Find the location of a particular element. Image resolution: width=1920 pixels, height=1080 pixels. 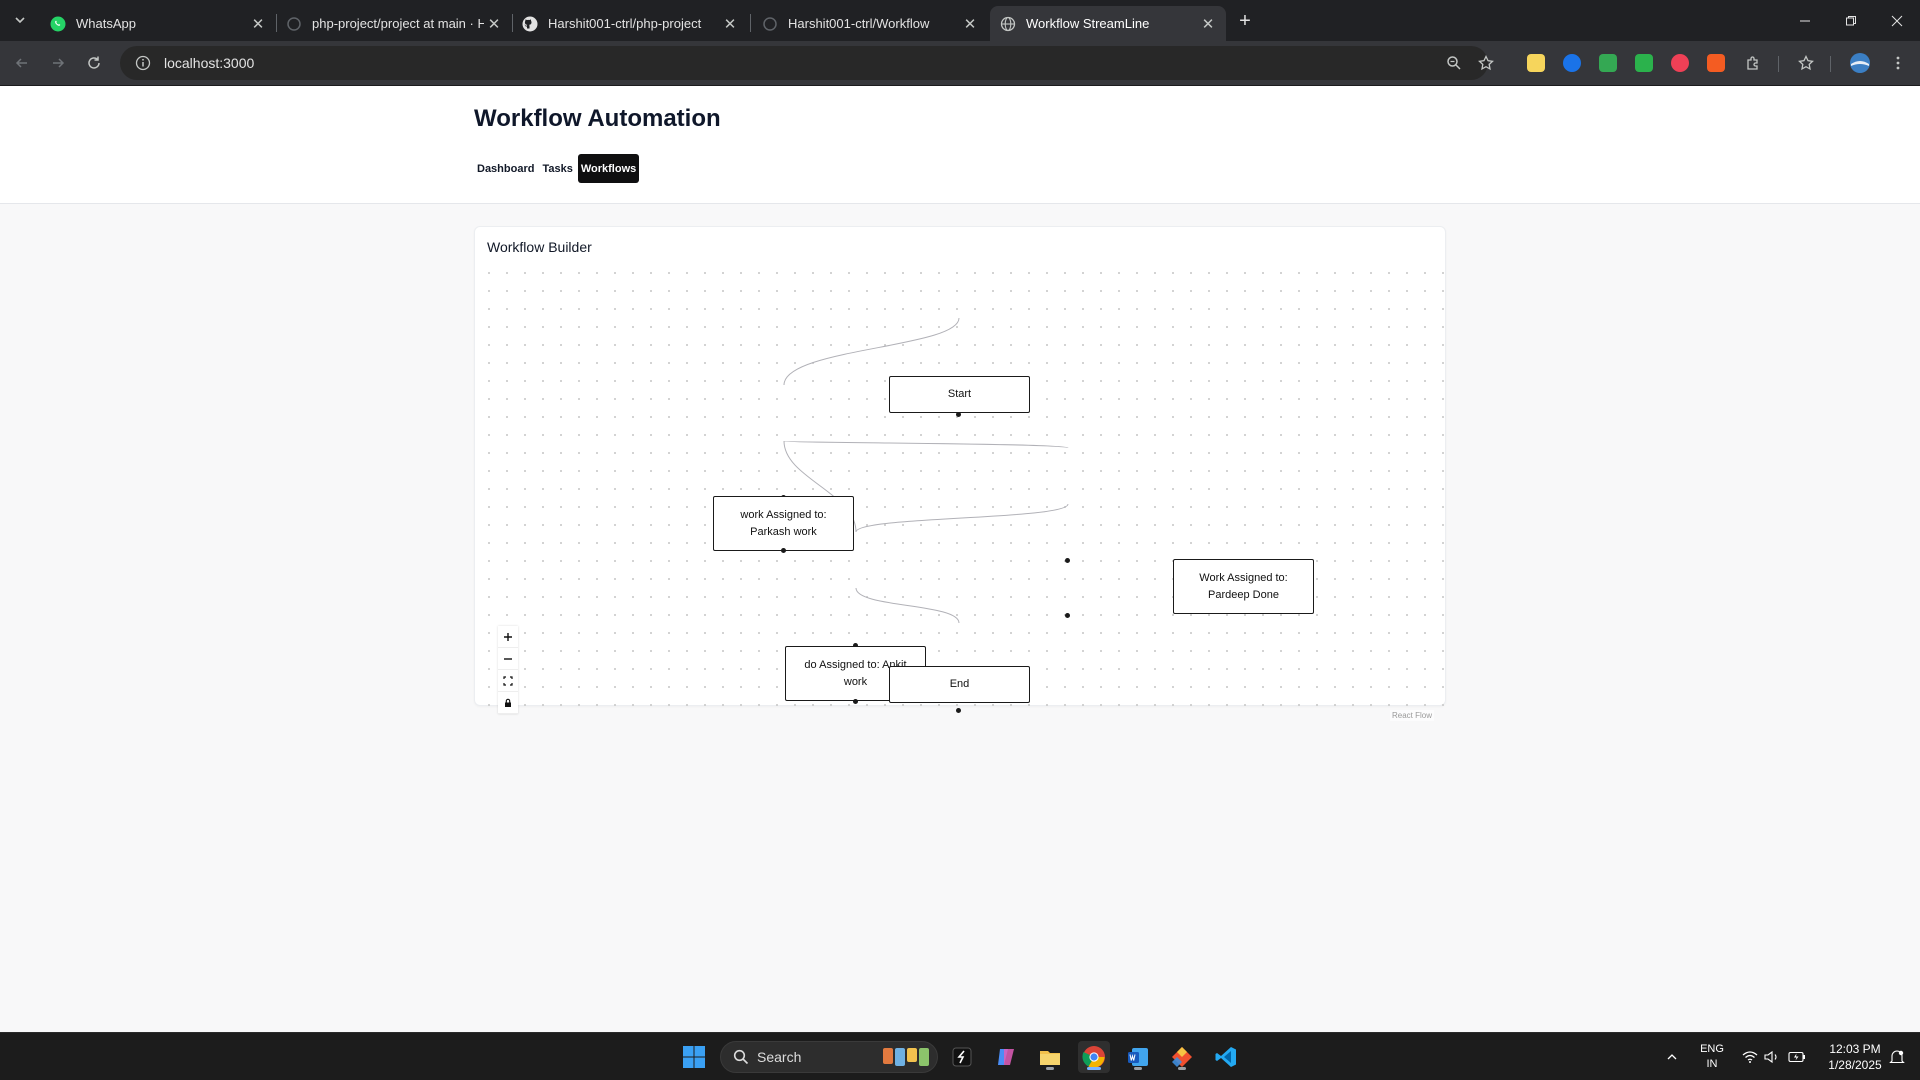

vscode-icon is located at coordinates (1226, 1057).